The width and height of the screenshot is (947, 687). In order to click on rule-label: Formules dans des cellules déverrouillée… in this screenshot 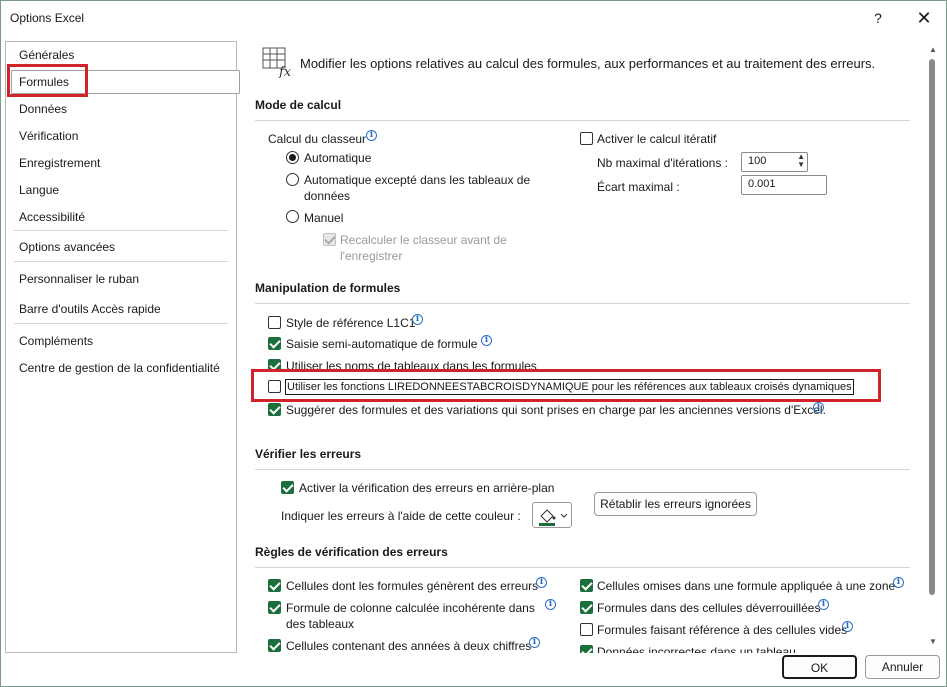, I will do `click(709, 608)`.